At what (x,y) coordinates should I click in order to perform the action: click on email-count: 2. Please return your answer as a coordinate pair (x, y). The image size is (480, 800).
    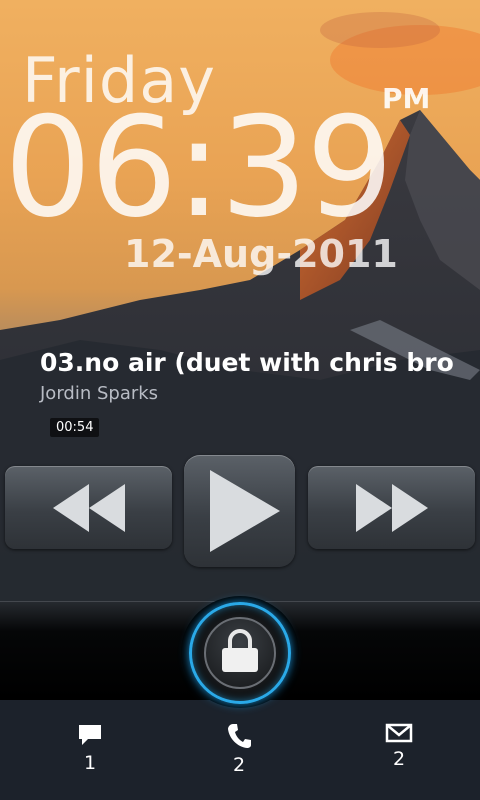
    Looking at the image, I should click on (399, 759).